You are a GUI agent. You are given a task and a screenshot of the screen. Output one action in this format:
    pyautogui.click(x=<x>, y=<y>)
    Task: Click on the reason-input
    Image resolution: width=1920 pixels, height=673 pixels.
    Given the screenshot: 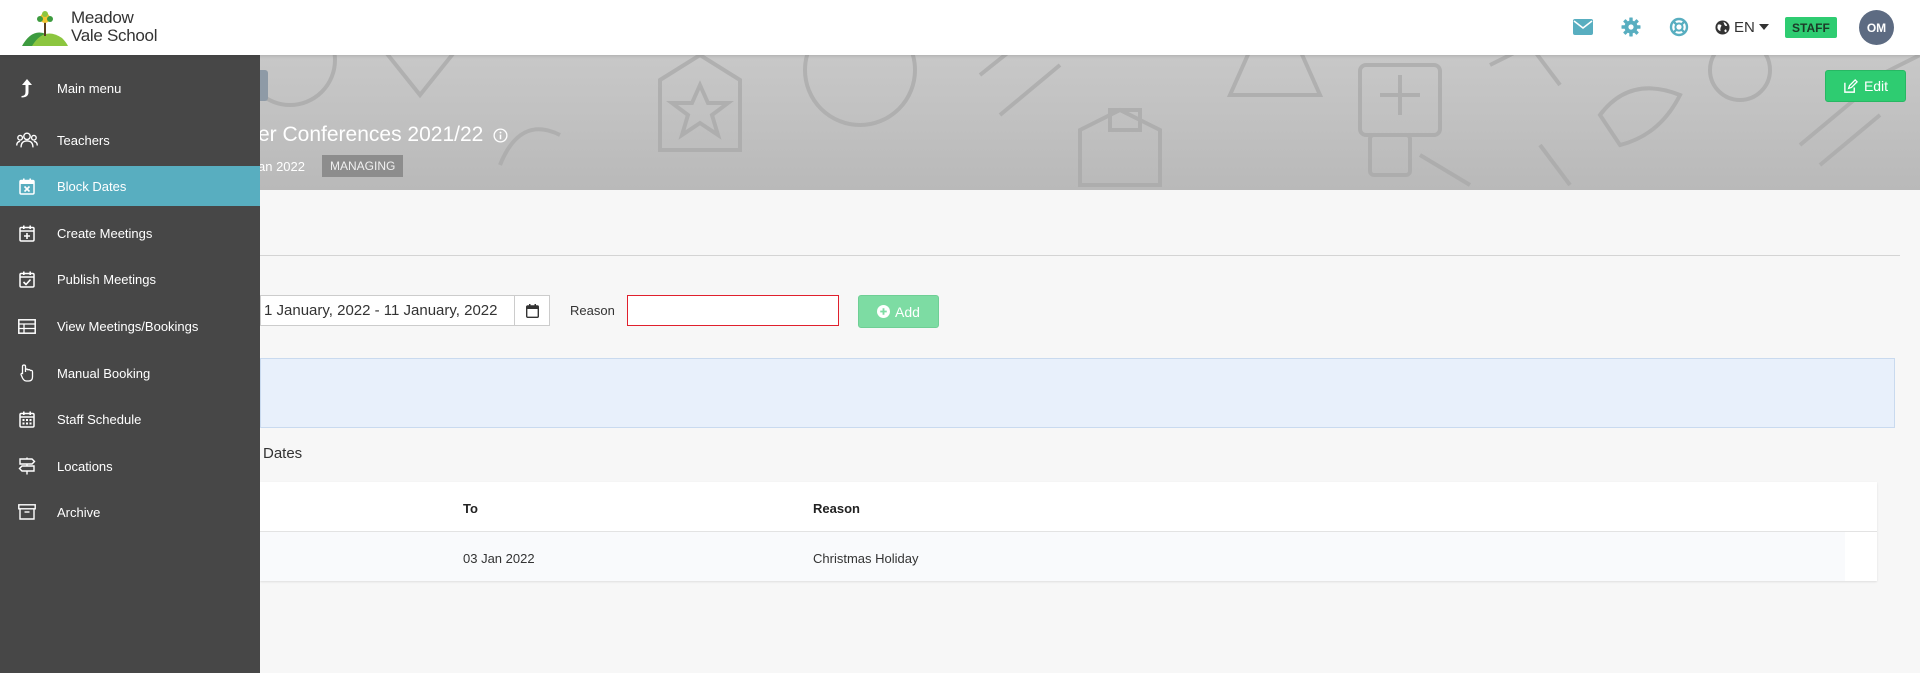 What is the action you would take?
    pyautogui.click(x=733, y=310)
    